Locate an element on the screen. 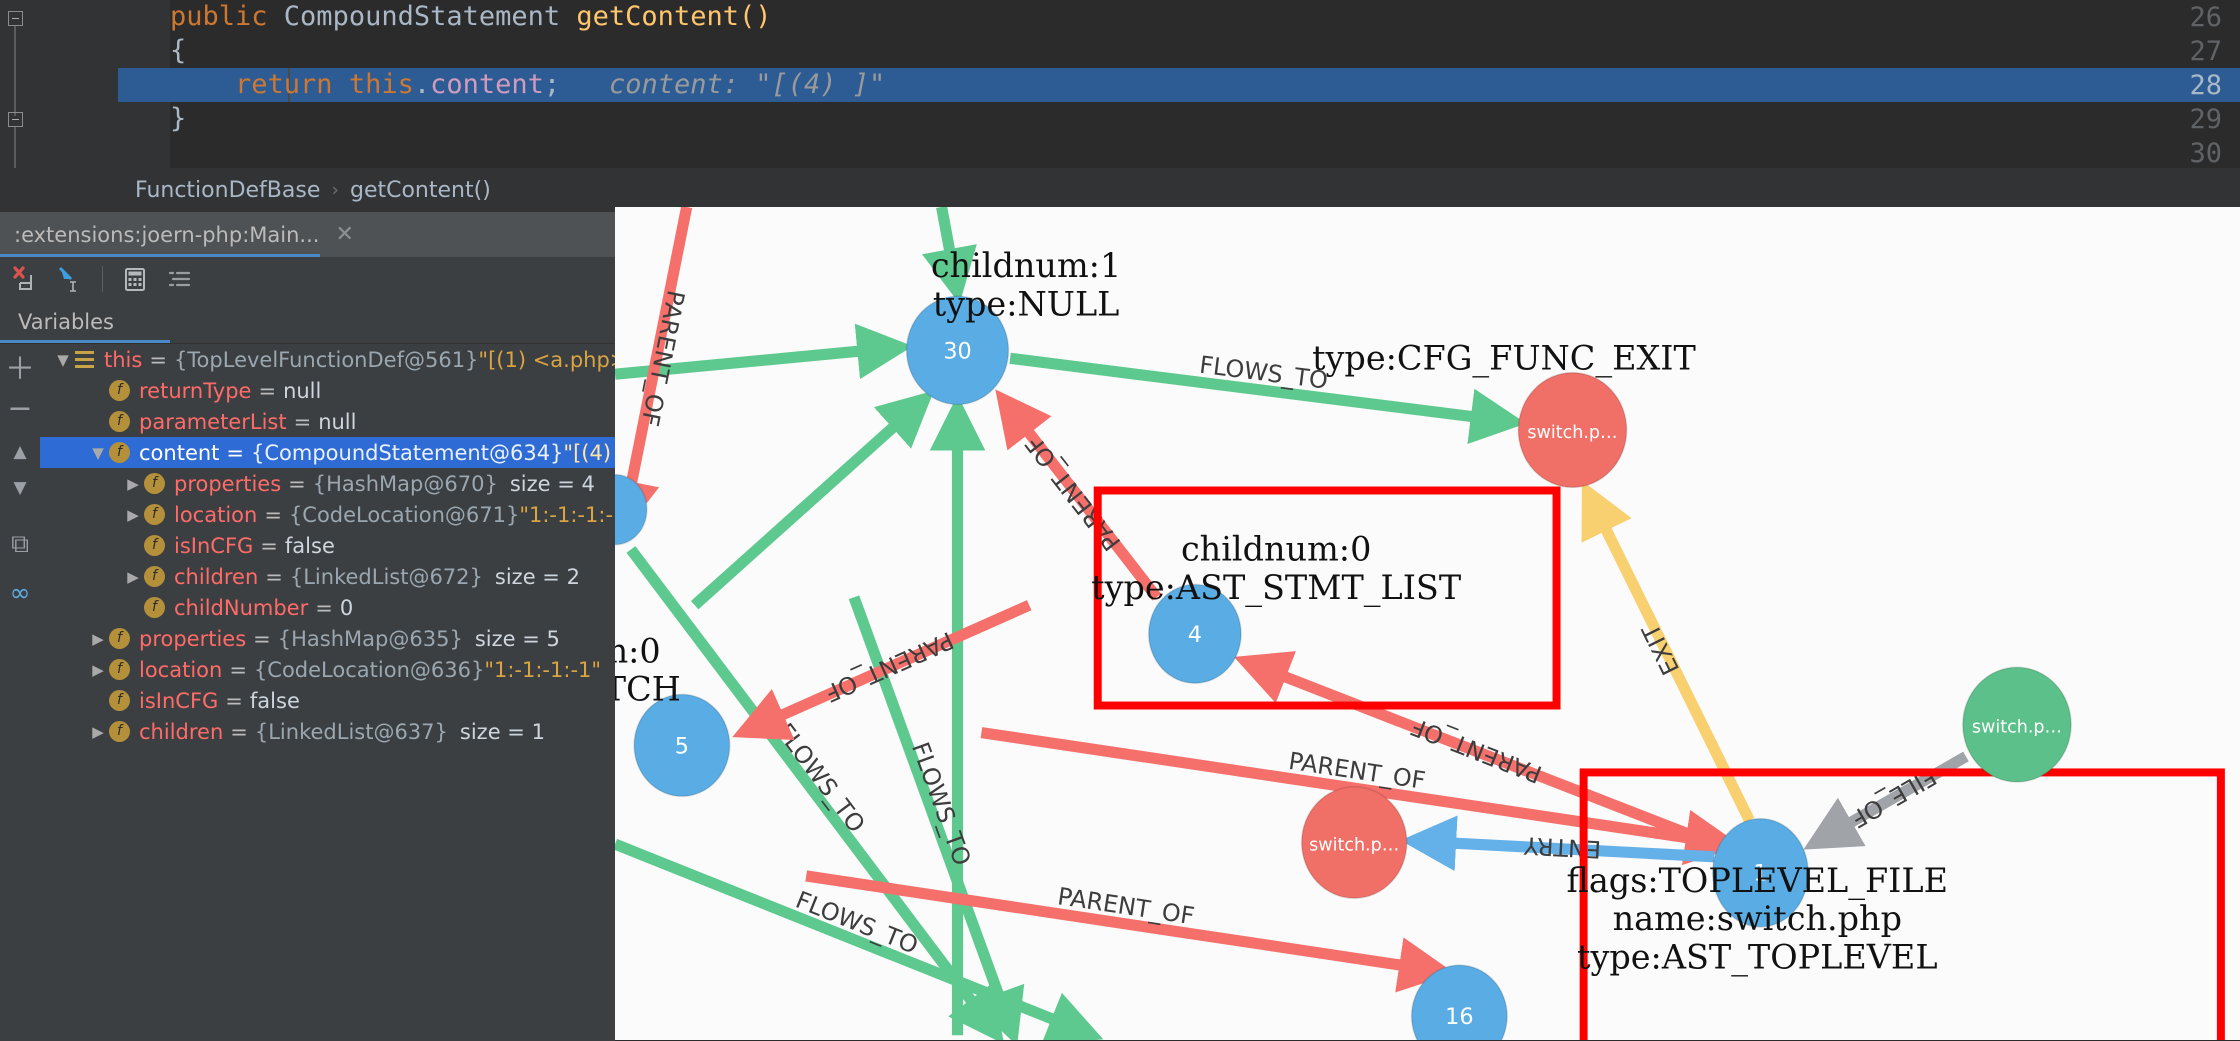 Image resolution: width=2240 pixels, height=1041 pixels. graph-node: switch.p… type:CFG_FUNC_EXIT is located at coordinates (1504, 413).